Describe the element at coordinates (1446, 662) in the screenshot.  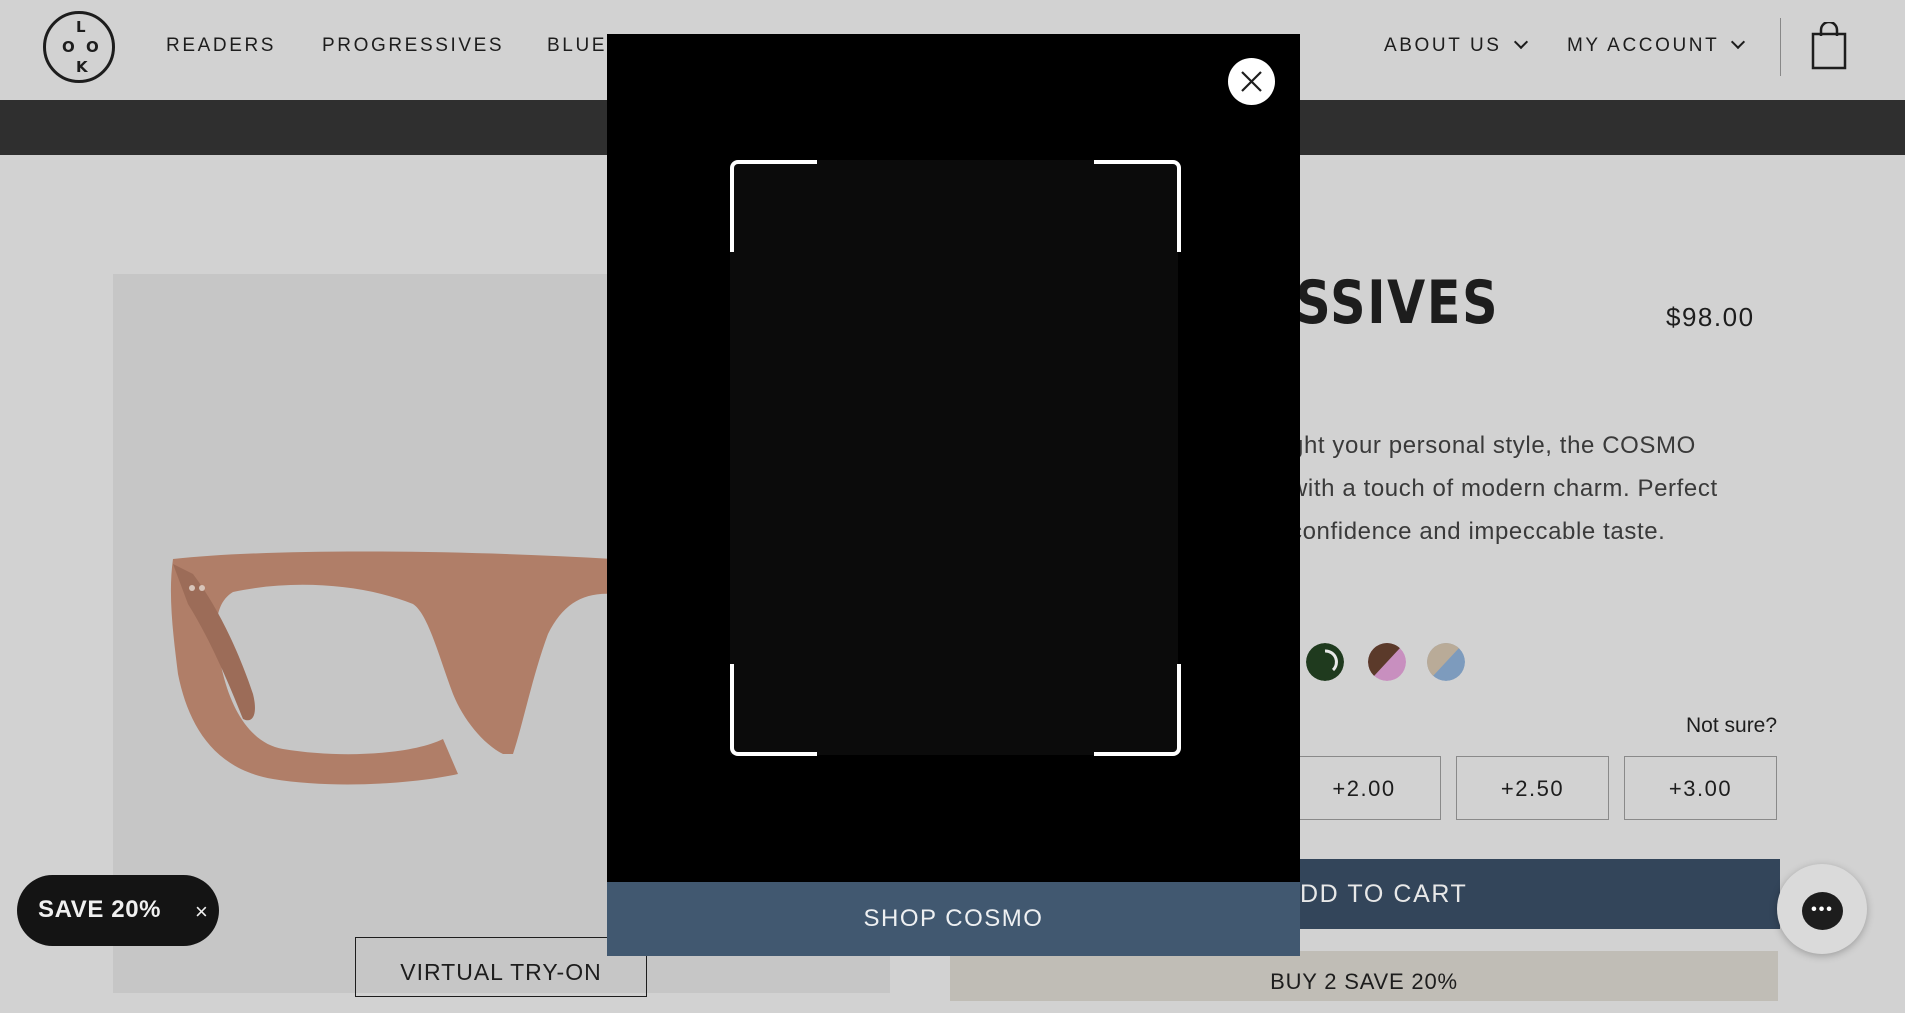
I see `swatch-tan-blue` at that location.